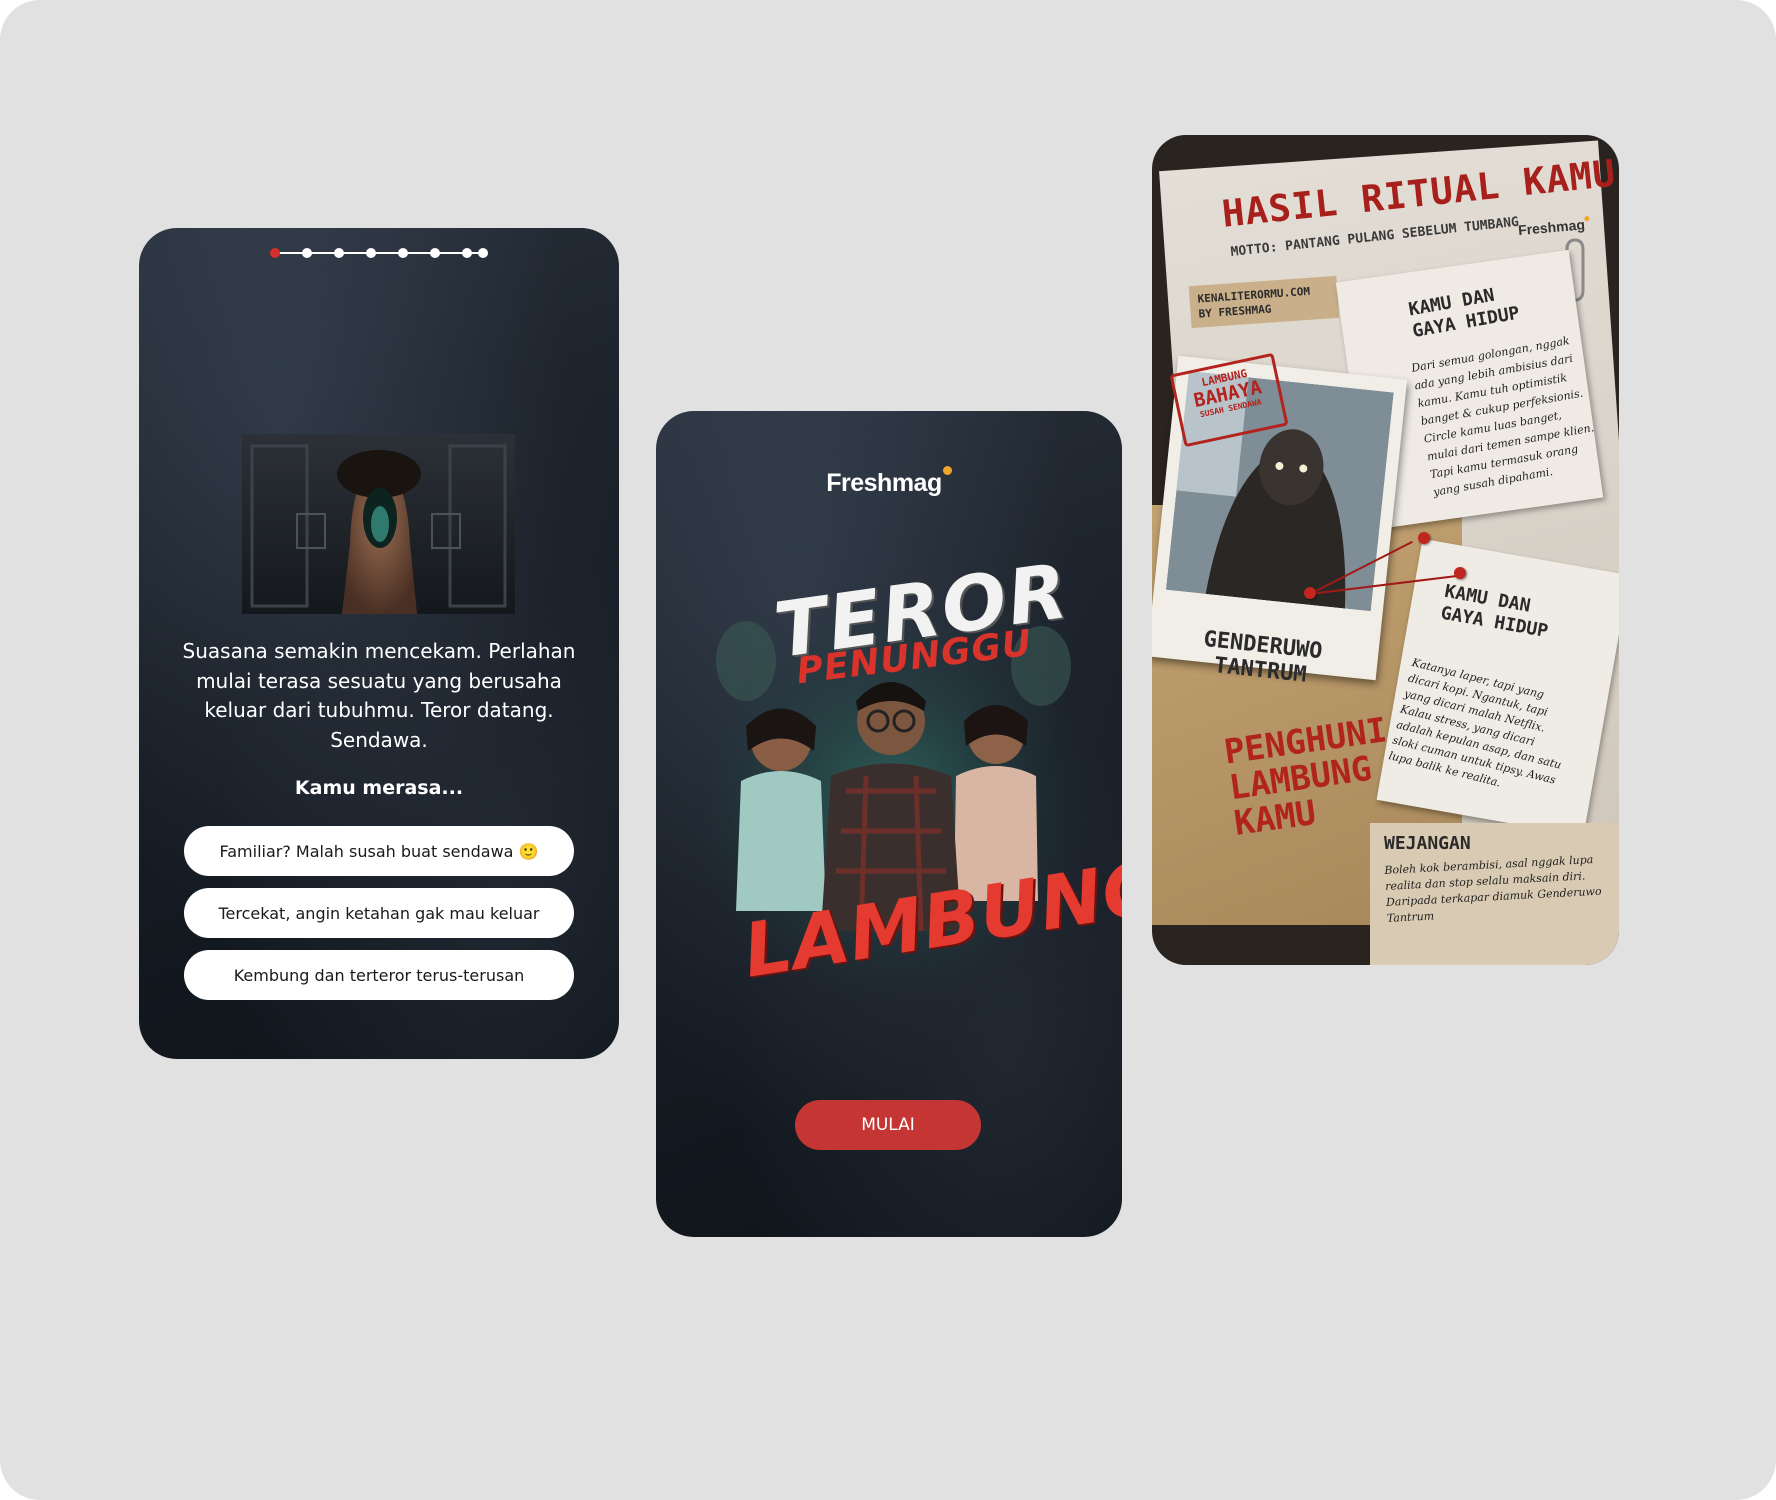 The image size is (1776, 1500). I want to click on answer-option-3: Kembung dan terteror terus-terusan, so click(379, 975).